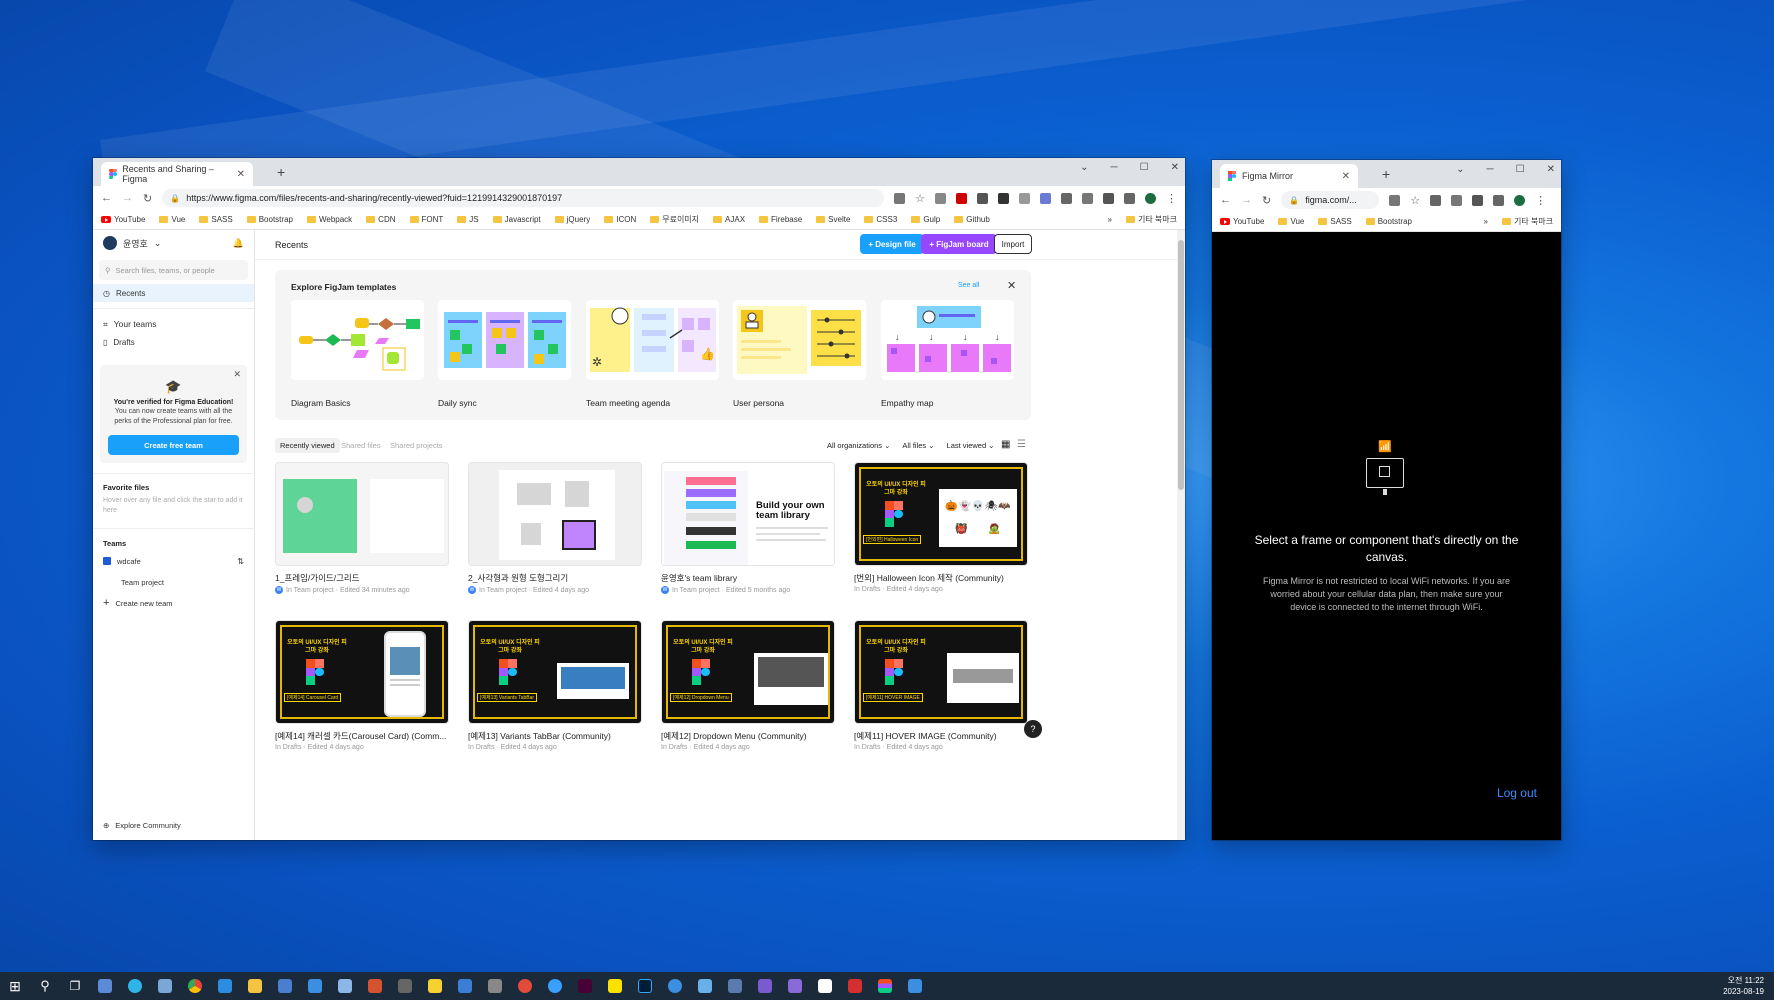  I want to click on tab-recently-viewed: Recently viewed, so click(307, 445).